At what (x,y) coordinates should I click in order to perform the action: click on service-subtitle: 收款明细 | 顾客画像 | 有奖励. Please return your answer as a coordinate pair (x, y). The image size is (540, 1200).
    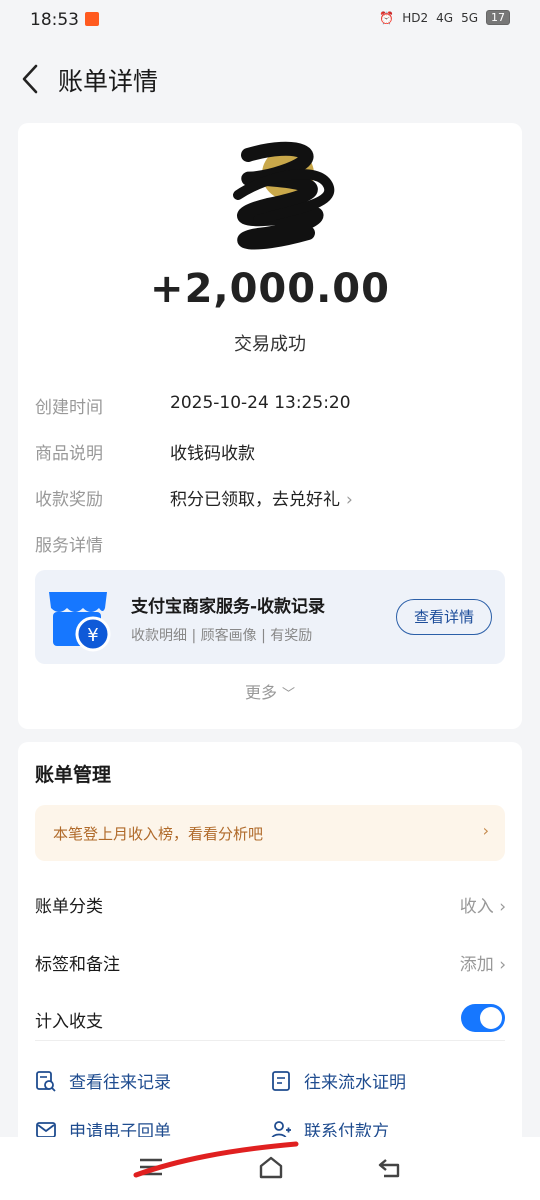
    Looking at the image, I should click on (222, 636).